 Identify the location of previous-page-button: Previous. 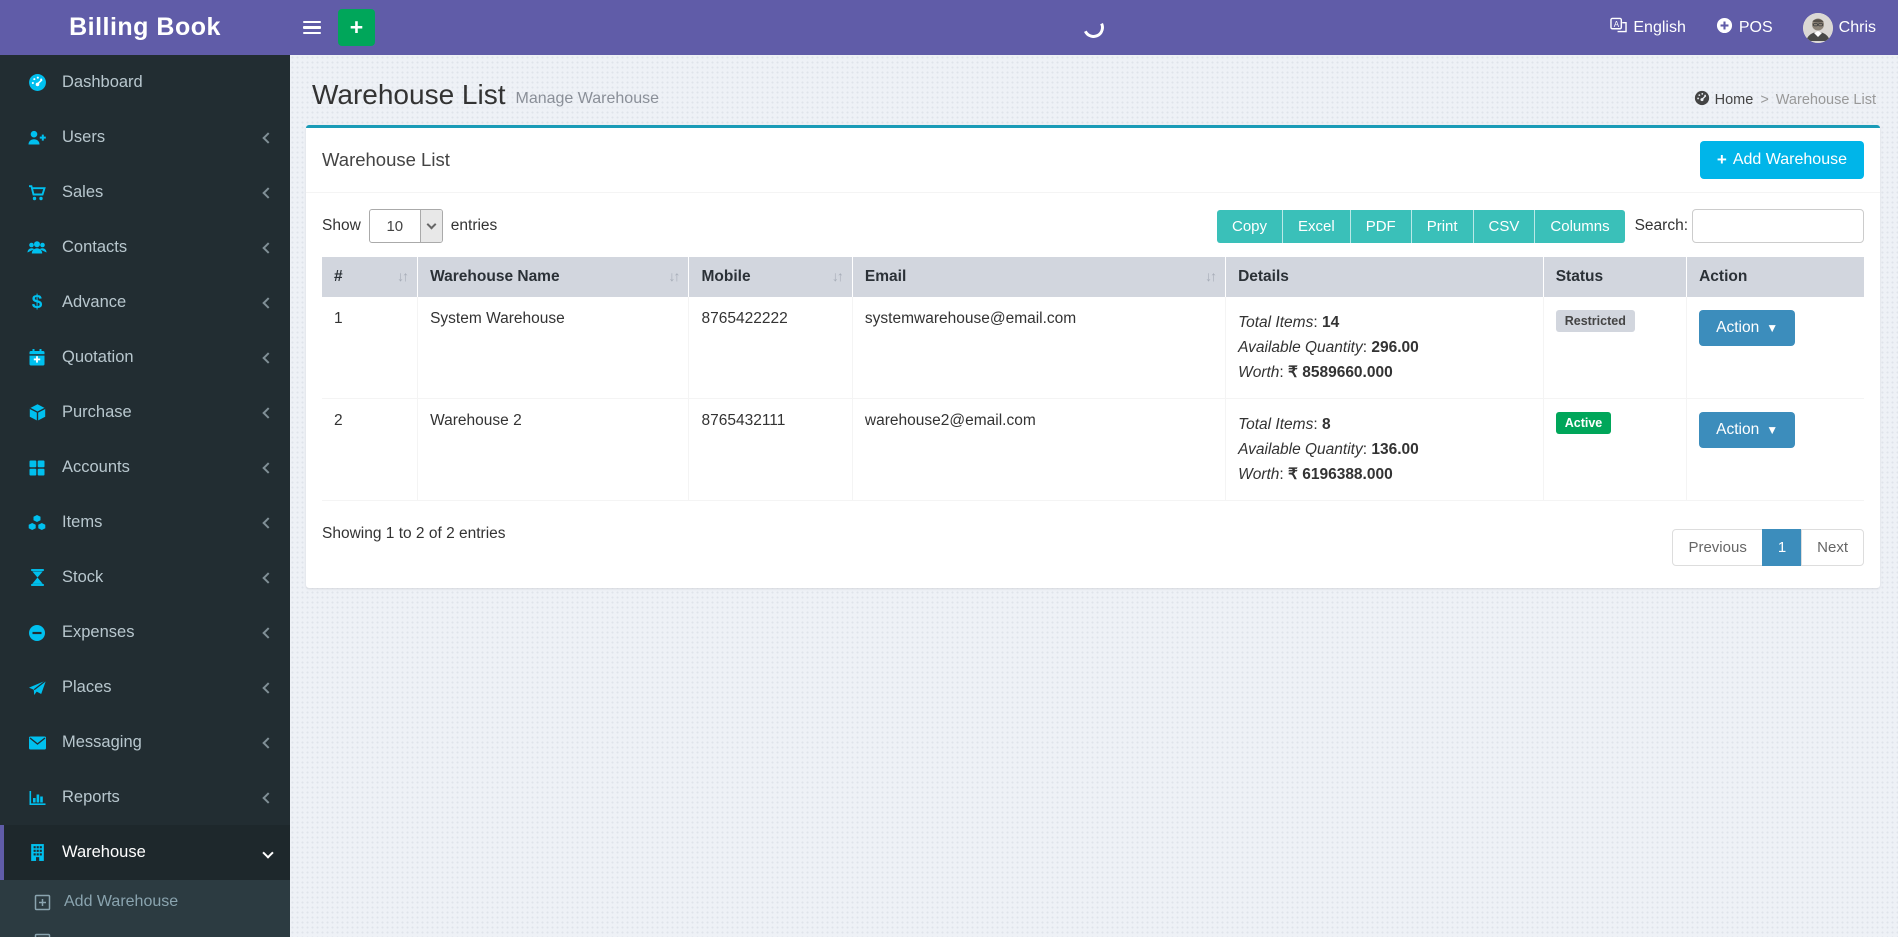
(1717, 547).